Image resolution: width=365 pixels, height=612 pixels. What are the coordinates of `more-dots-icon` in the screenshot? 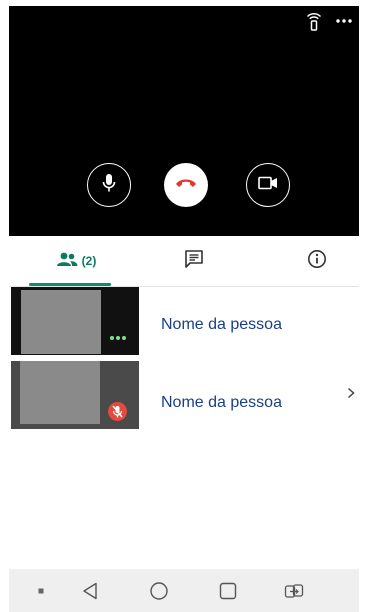 It's located at (118, 338).